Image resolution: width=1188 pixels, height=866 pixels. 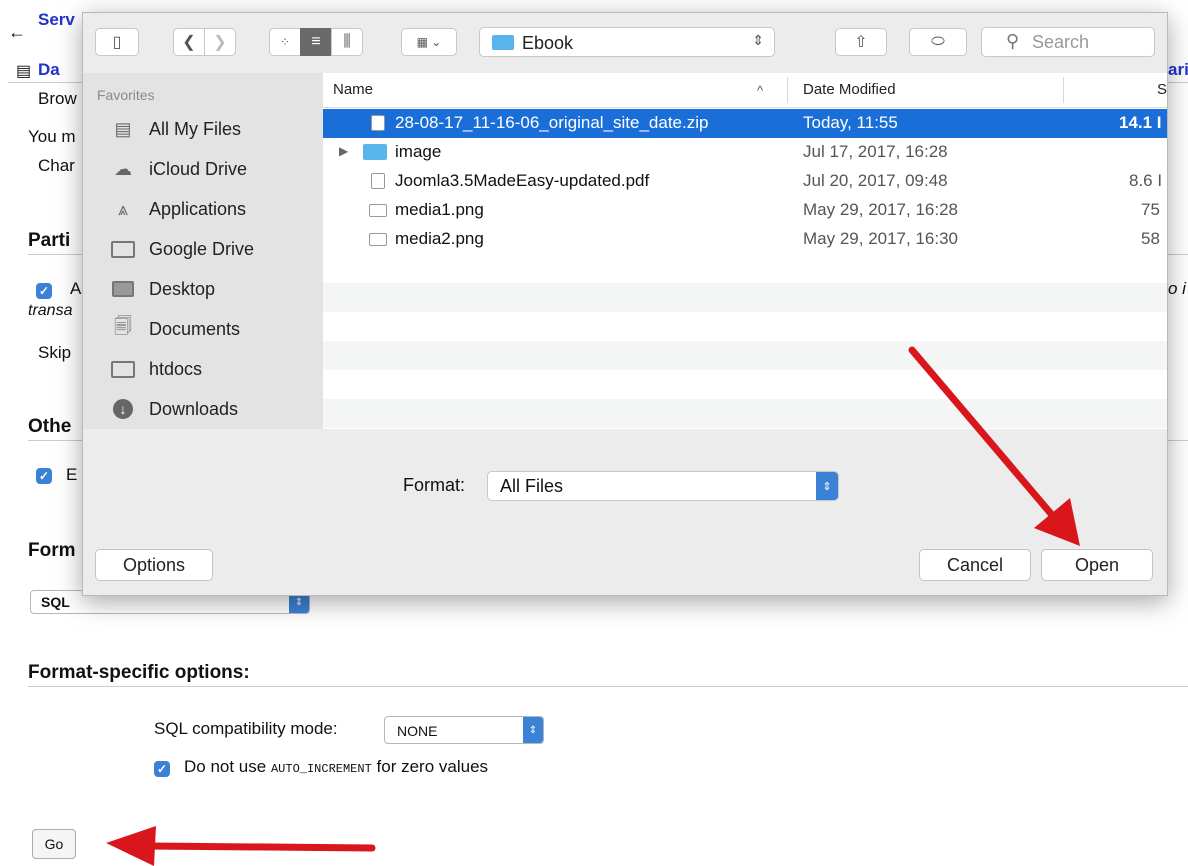 What do you see at coordinates (994, 446) in the screenshot?
I see `arrow-to-open-icon` at bounding box center [994, 446].